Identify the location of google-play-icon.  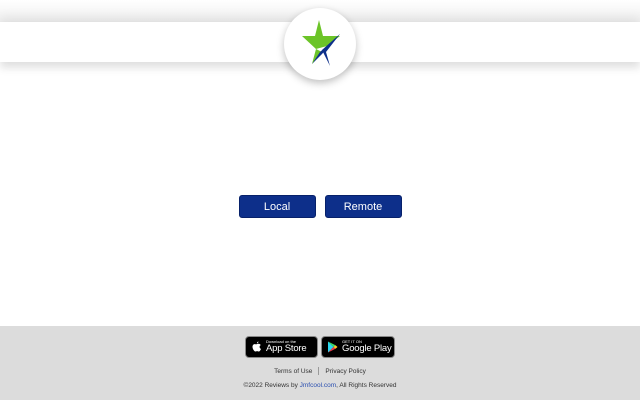
(333, 347).